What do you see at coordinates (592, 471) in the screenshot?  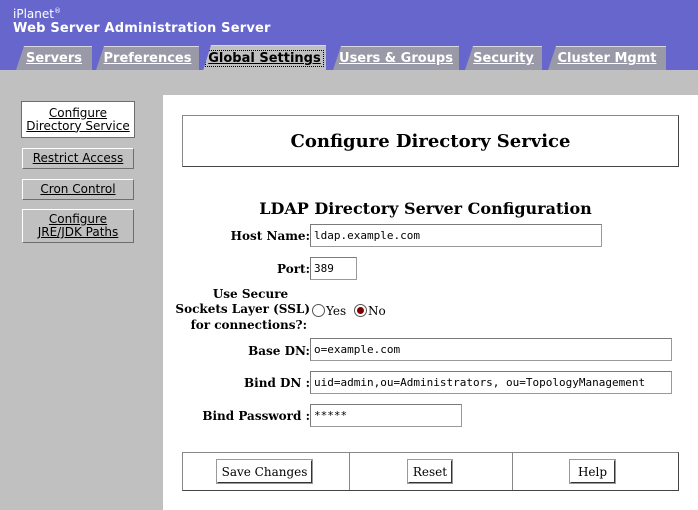 I see `help-button: Help` at bounding box center [592, 471].